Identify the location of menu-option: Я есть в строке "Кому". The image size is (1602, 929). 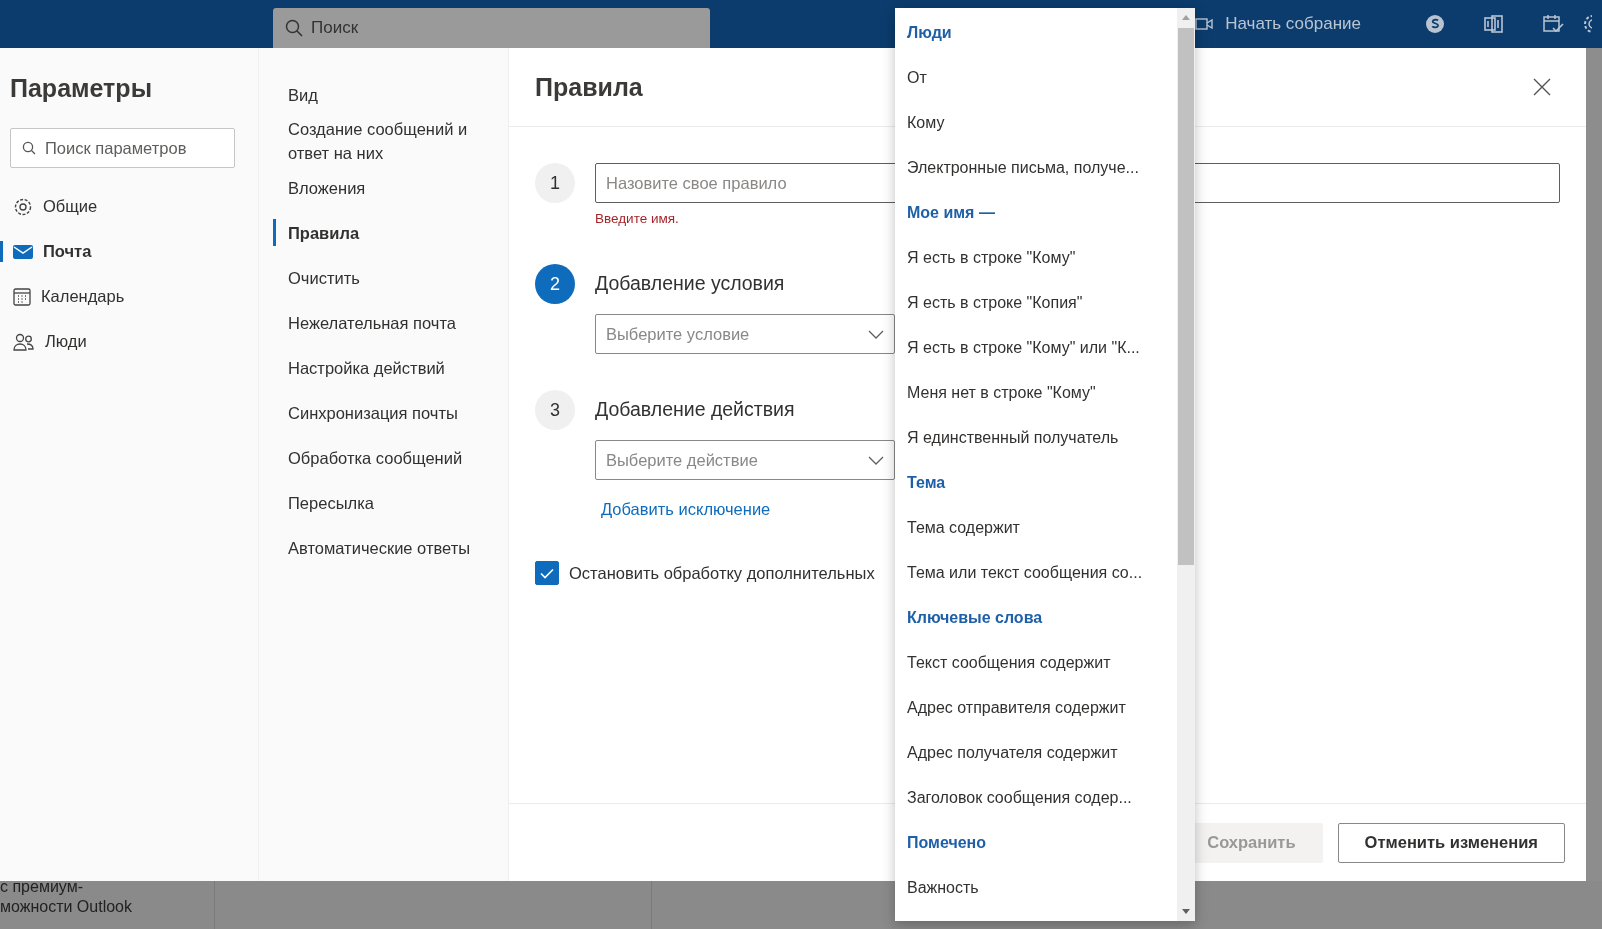
(1036, 257).